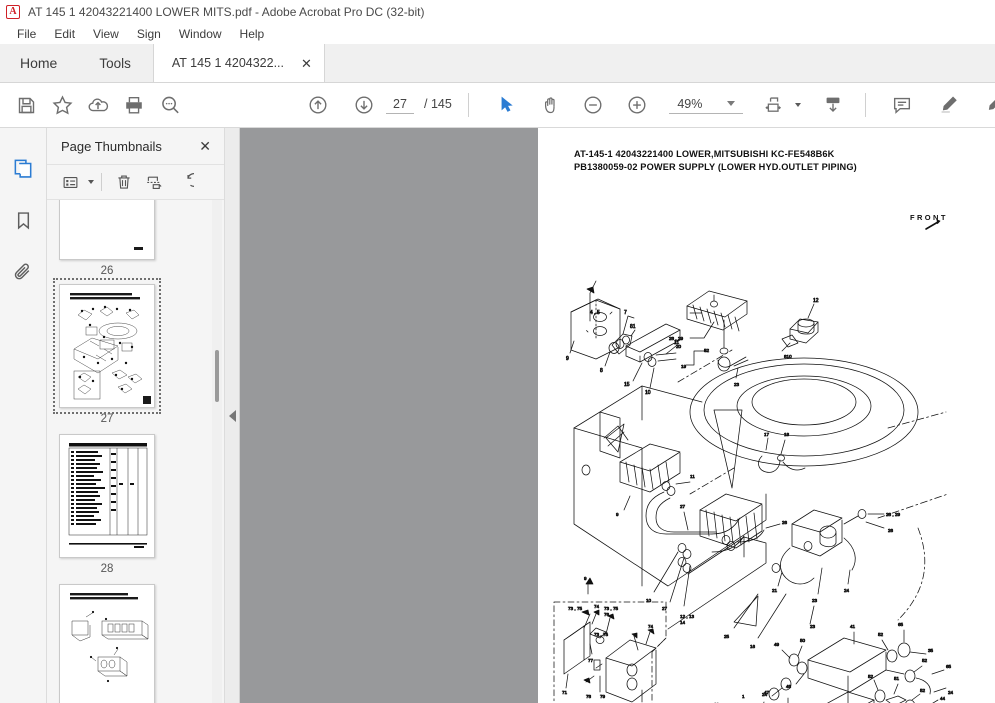 The image size is (995, 703). Describe the element at coordinates (902, 105) in the screenshot. I see `comment-icon` at that location.